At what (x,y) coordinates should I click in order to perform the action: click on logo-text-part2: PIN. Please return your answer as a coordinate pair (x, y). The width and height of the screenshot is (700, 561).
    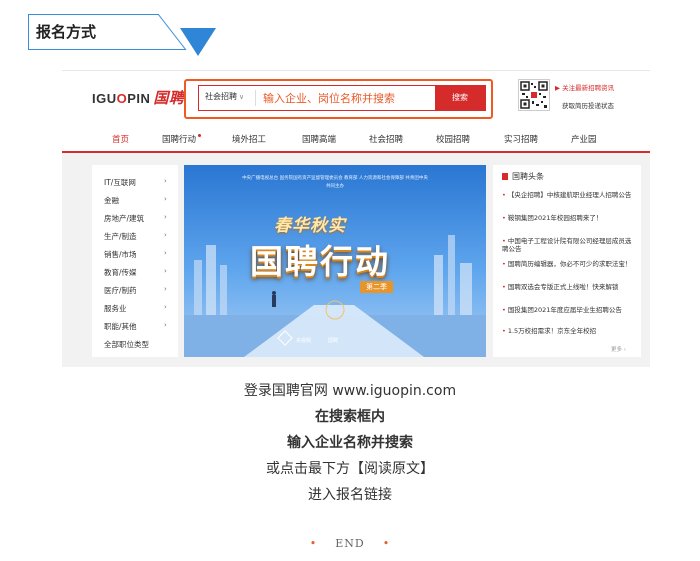
    Looking at the image, I should click on (139, 98).